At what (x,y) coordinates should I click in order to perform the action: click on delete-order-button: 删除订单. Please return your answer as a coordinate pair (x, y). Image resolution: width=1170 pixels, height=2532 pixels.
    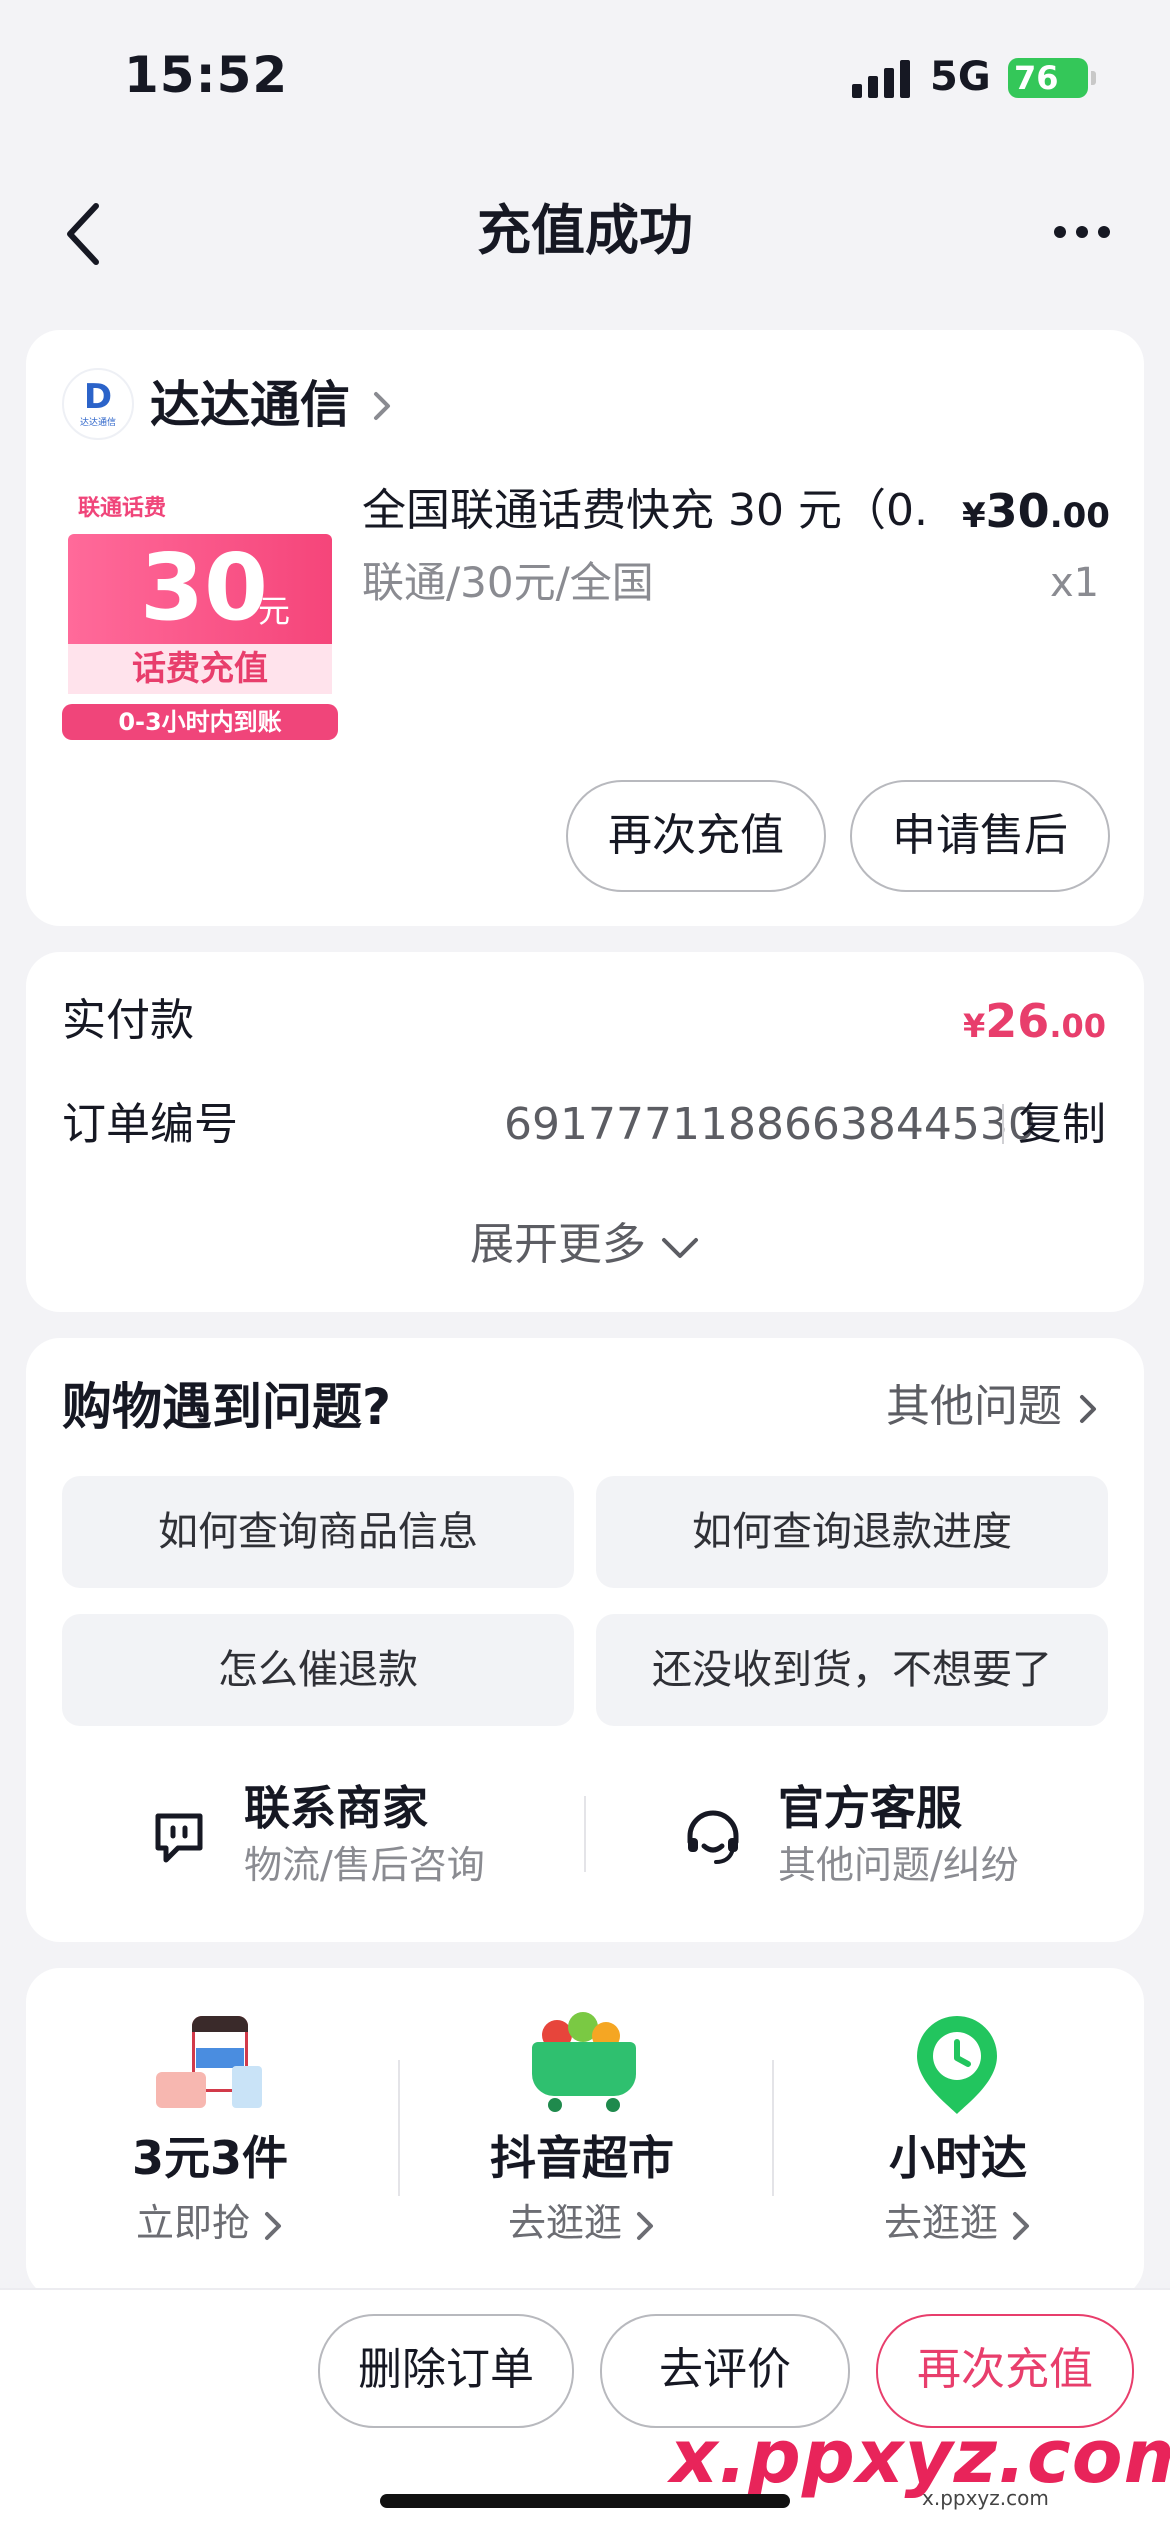
    Looking at the image, I should click on (446, 2371).